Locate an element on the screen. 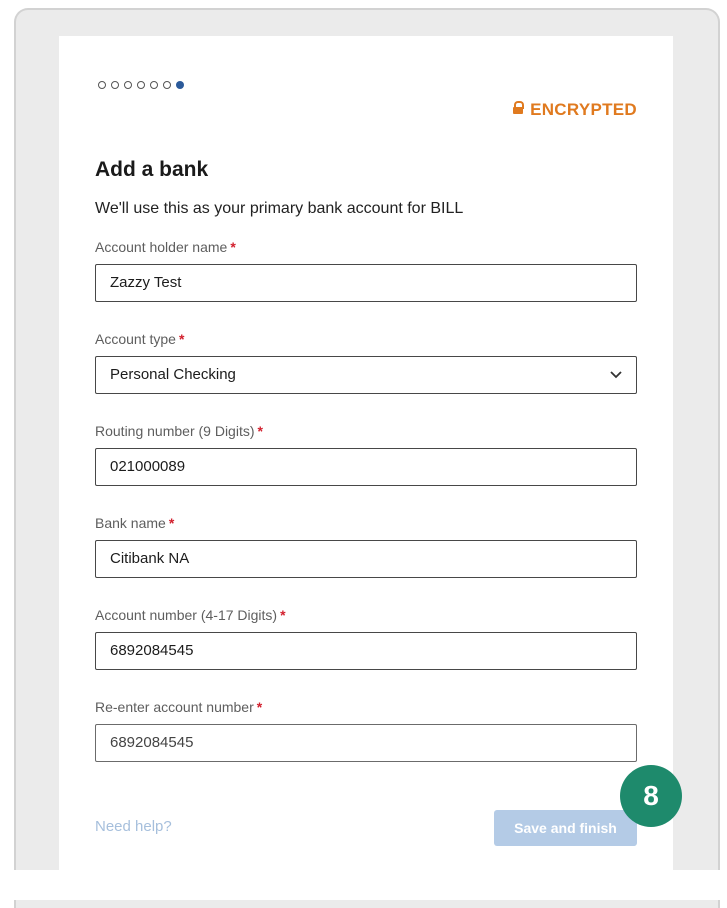 The image size is (727, 908). step-progress-dots is located at coordinates (141, 85).